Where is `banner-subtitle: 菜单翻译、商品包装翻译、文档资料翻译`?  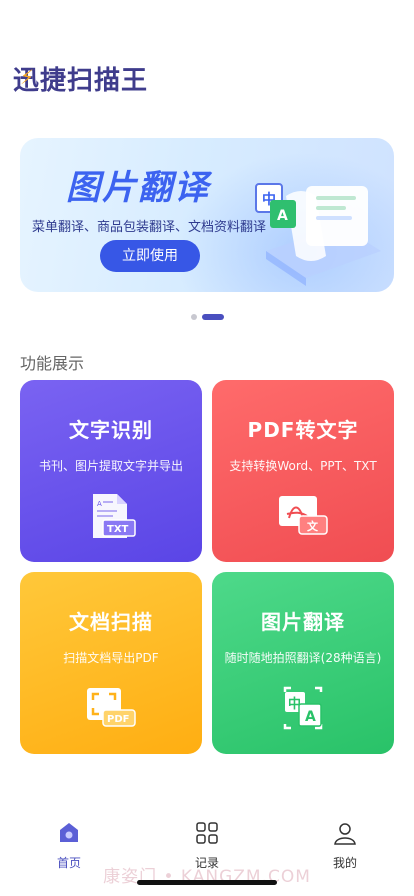 banner-subtitle: 菜单翻译、商品包装翻译、文档资料翻译 is located at coordinates (149, 227).